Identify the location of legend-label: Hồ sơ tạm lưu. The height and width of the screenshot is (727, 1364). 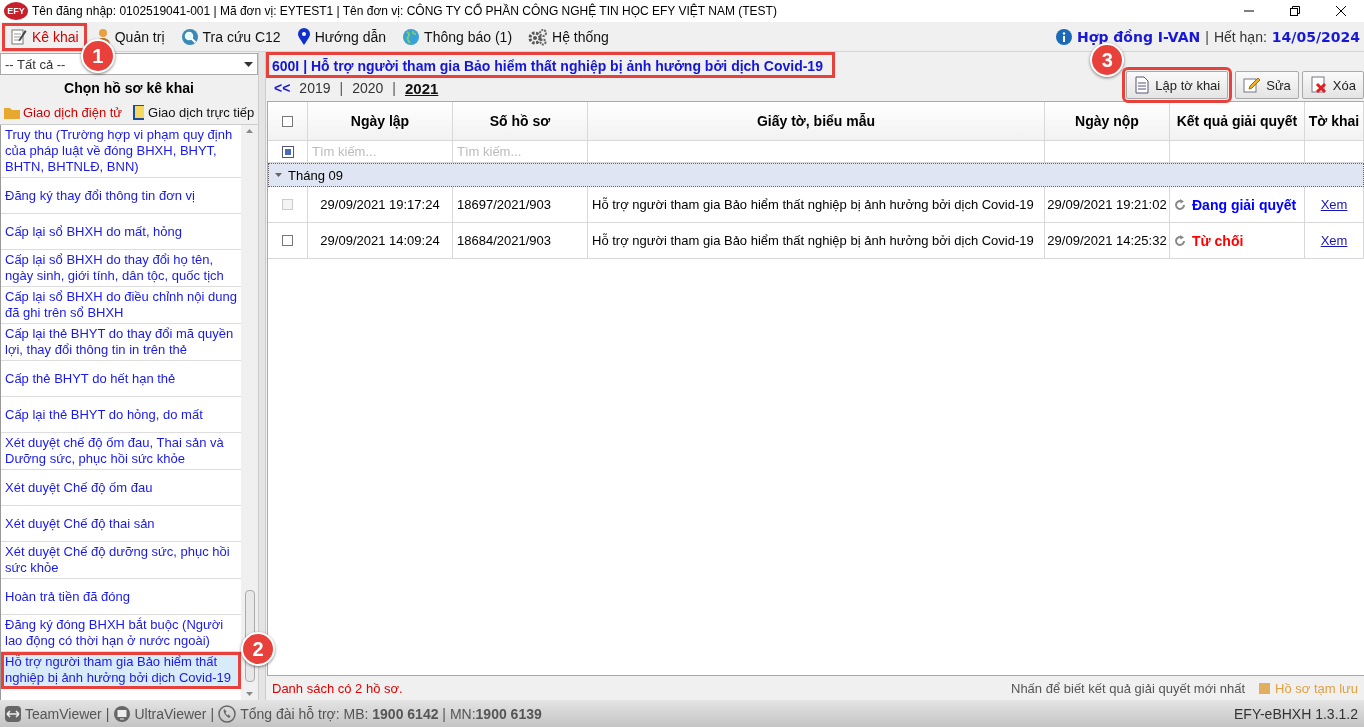
(1316, 688).